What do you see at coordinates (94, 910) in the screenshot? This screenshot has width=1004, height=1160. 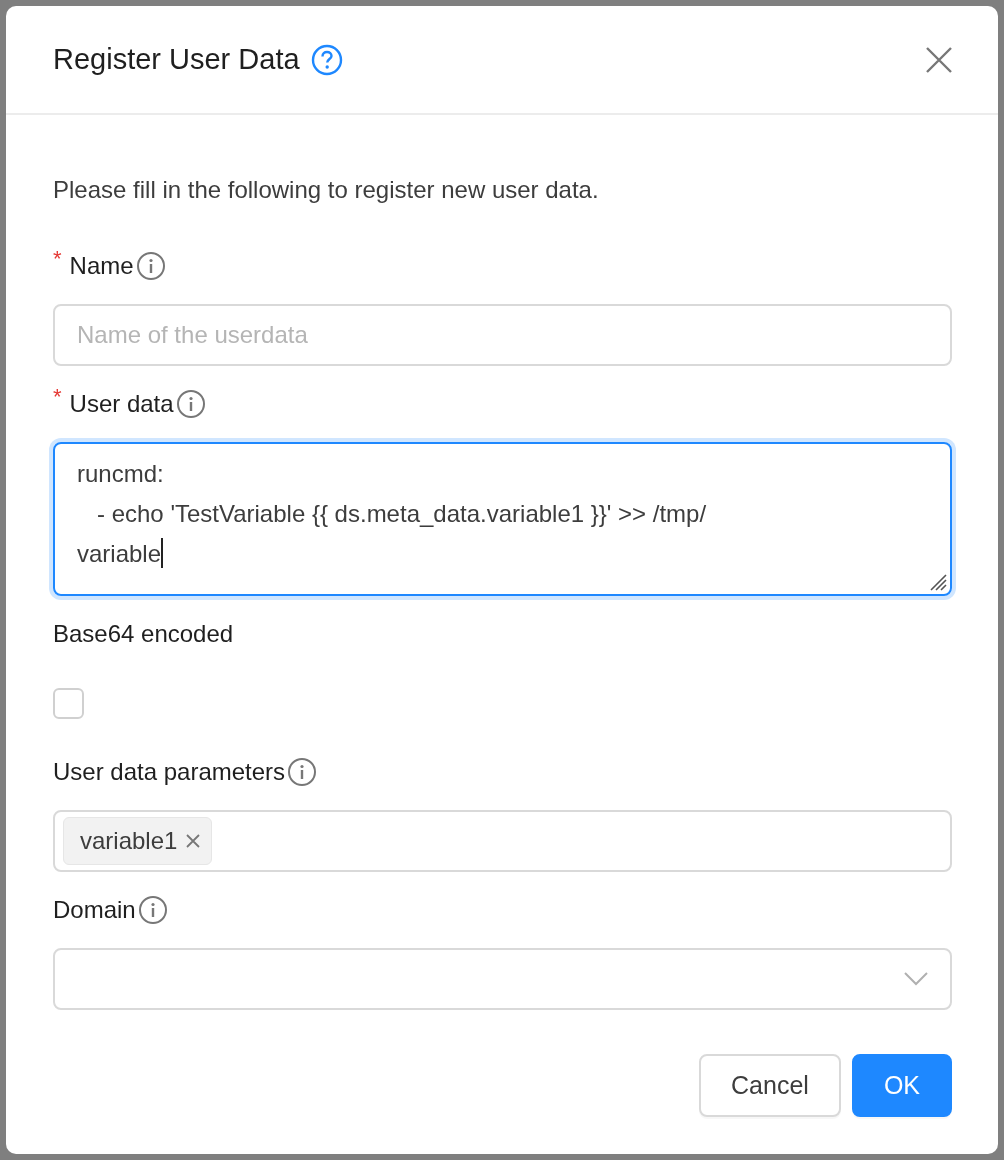 I see `field-label: Domain` at bounding box center [94, 910].